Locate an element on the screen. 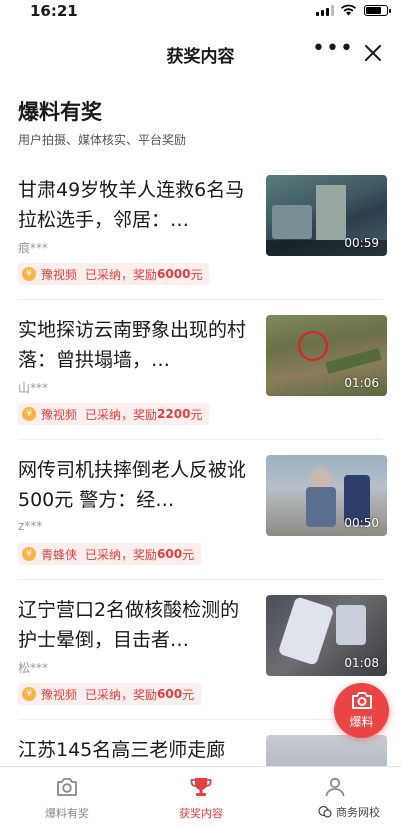  video-duration: 01:06 is located at coordinates (361, 383).